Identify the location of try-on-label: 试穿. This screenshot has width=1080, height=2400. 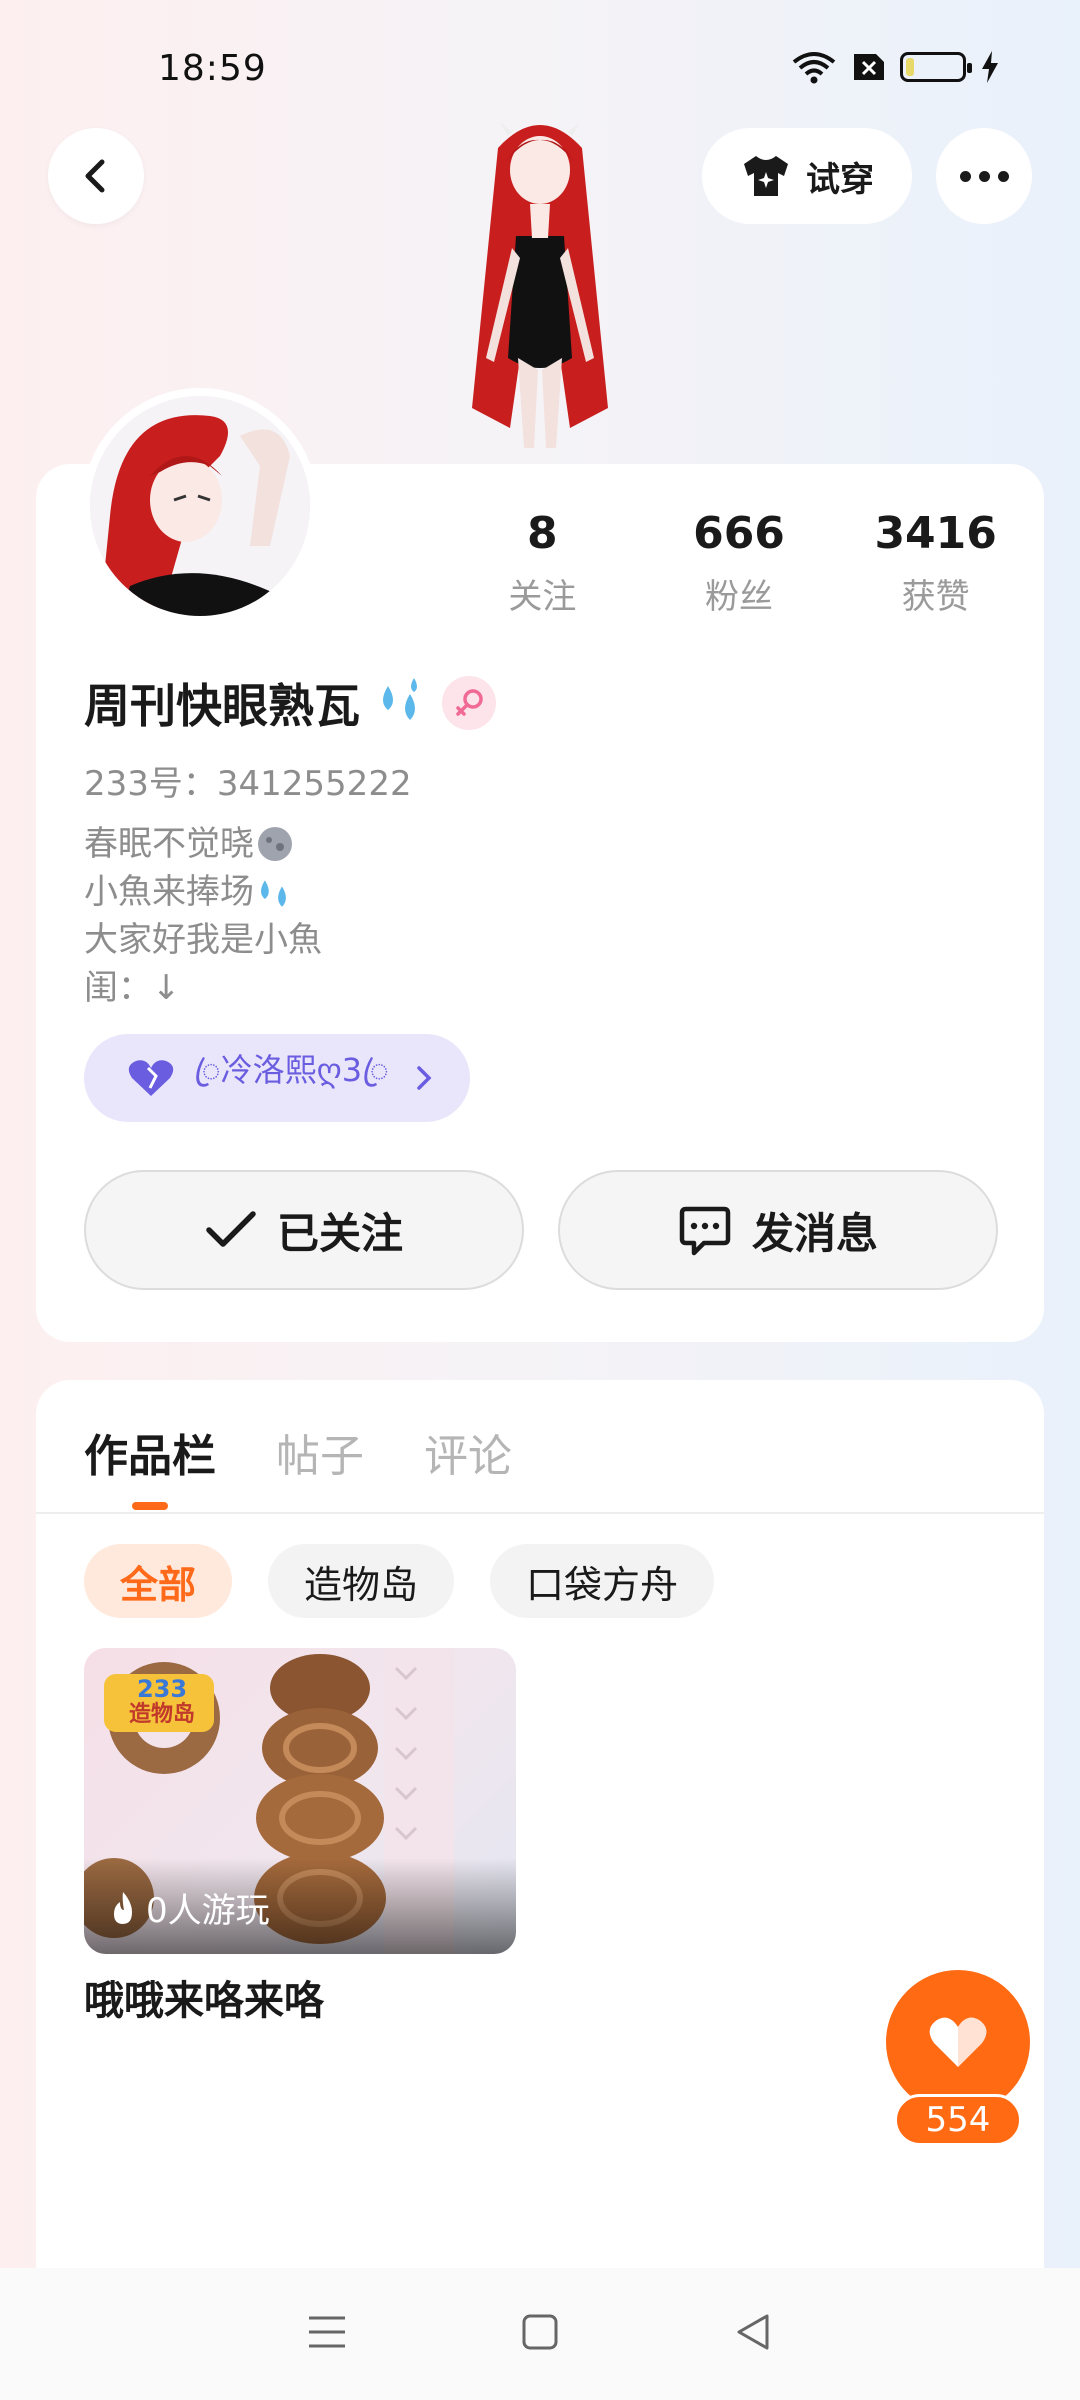
(840, 179).